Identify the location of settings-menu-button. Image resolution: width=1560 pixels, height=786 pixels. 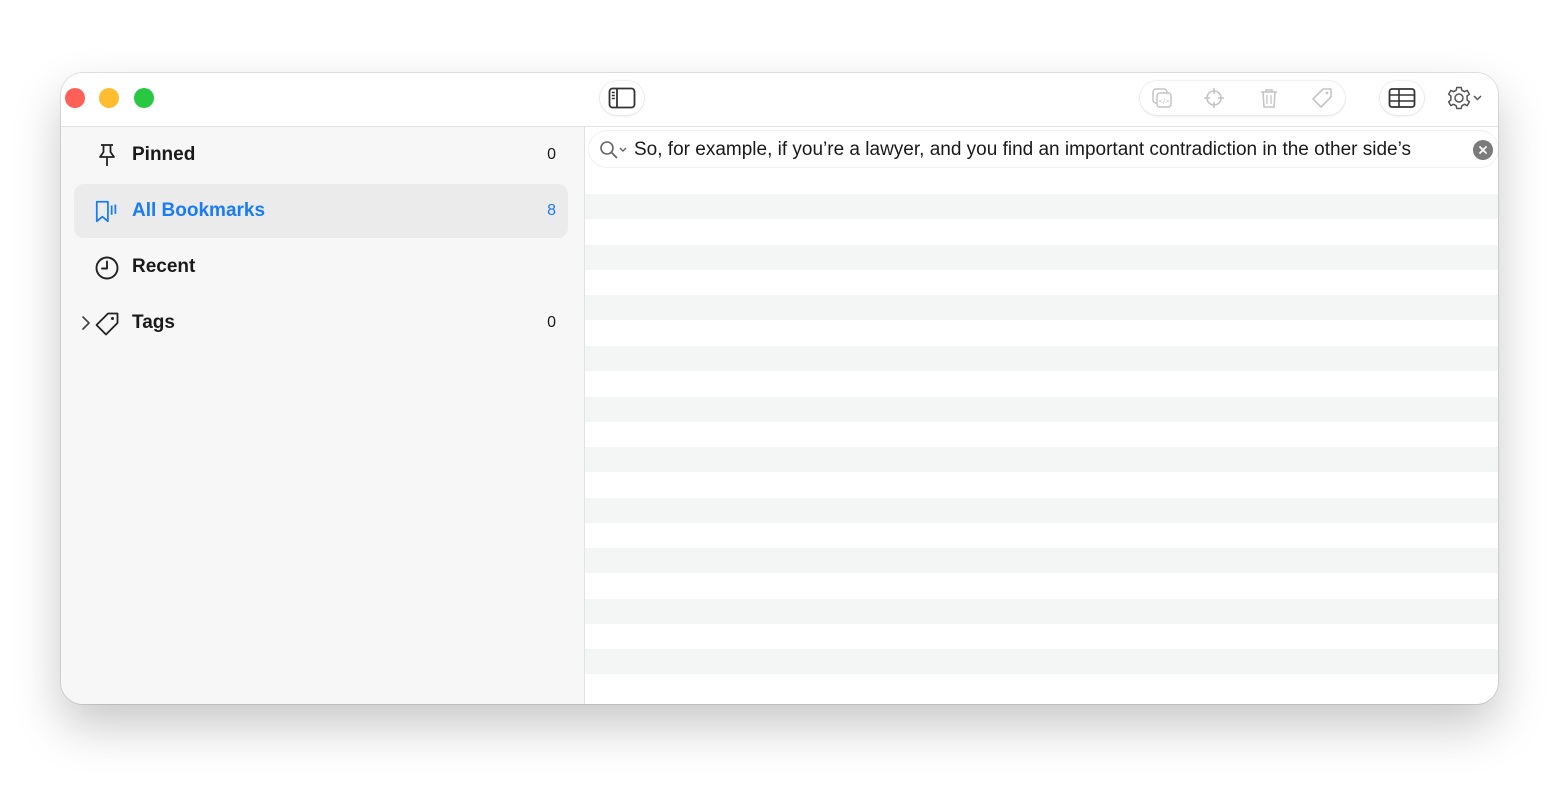
(1466, 98).